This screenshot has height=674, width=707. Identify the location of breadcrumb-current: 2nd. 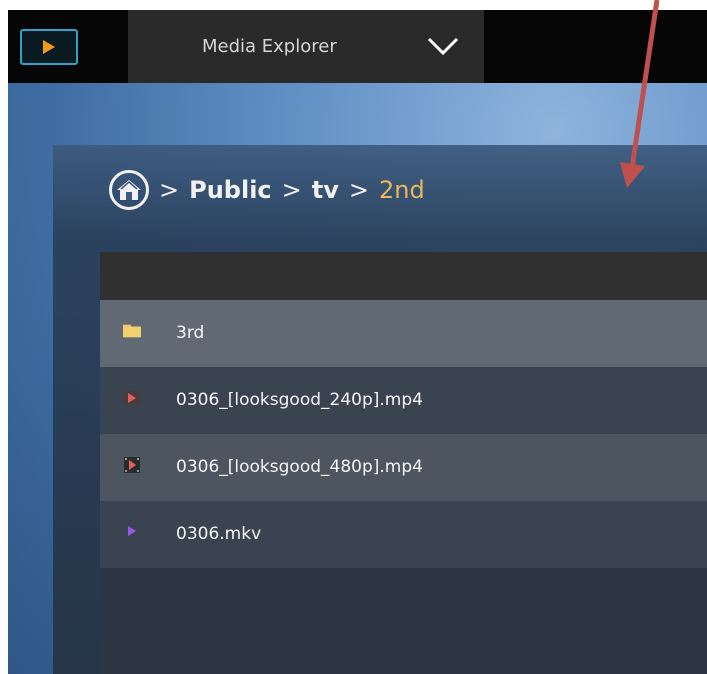
(402, 190).